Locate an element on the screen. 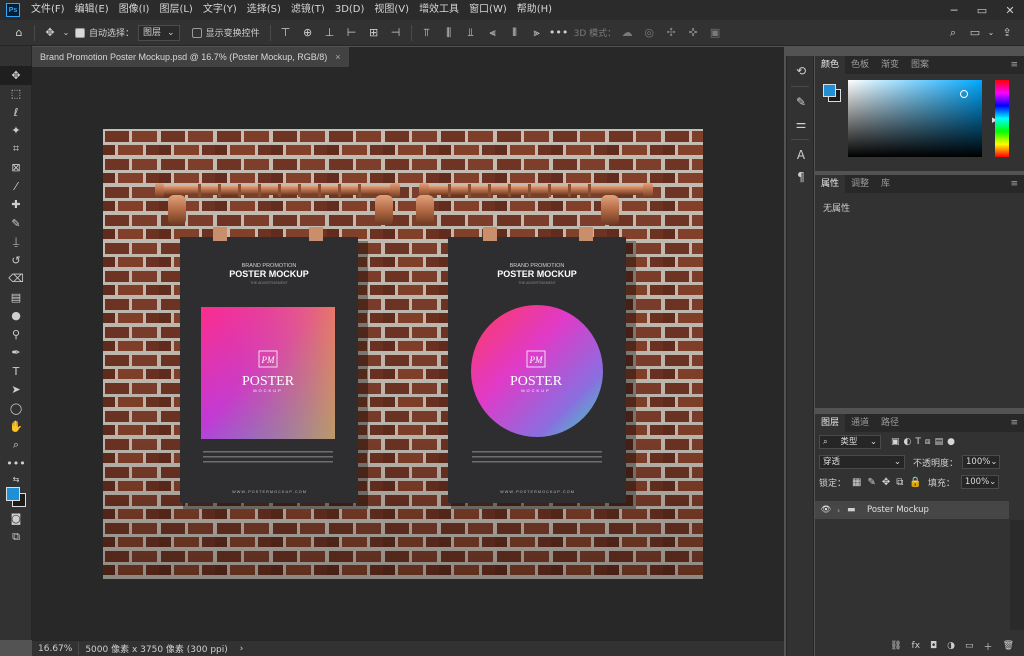 This screenshot has width=1024, height=656. home-icon: ⌂ is located at coordinates (19, 33).